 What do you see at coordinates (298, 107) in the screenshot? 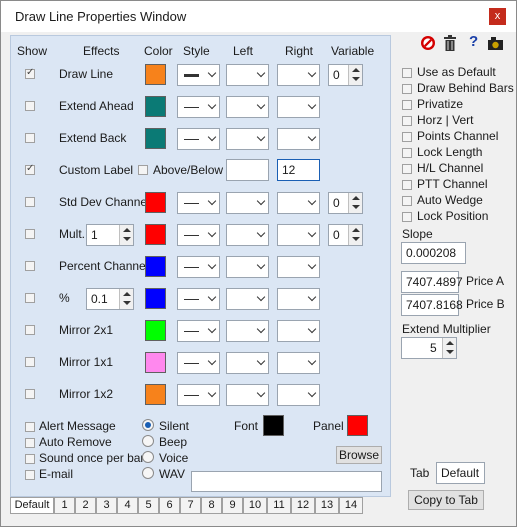
I see `right-dropdown-extend-ahead` at bounding box center [298, 107].